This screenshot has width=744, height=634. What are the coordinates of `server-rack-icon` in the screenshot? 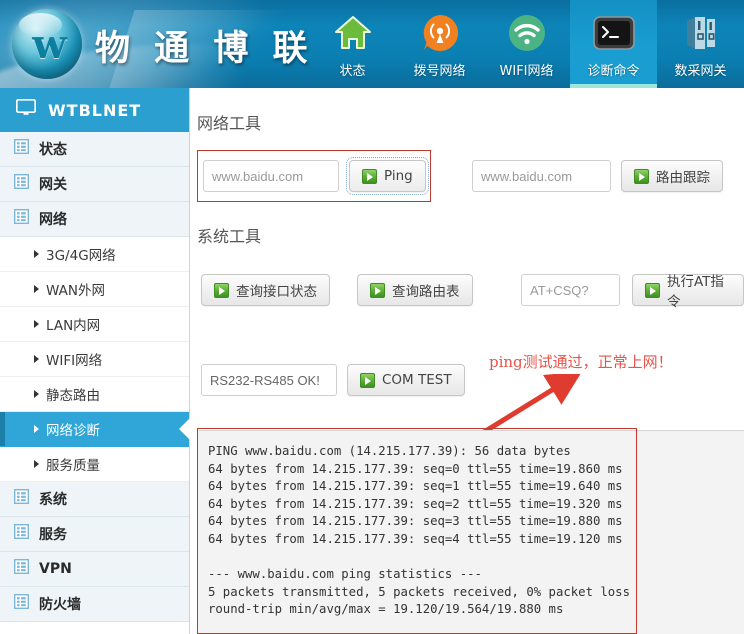 It's located at (701, 33).